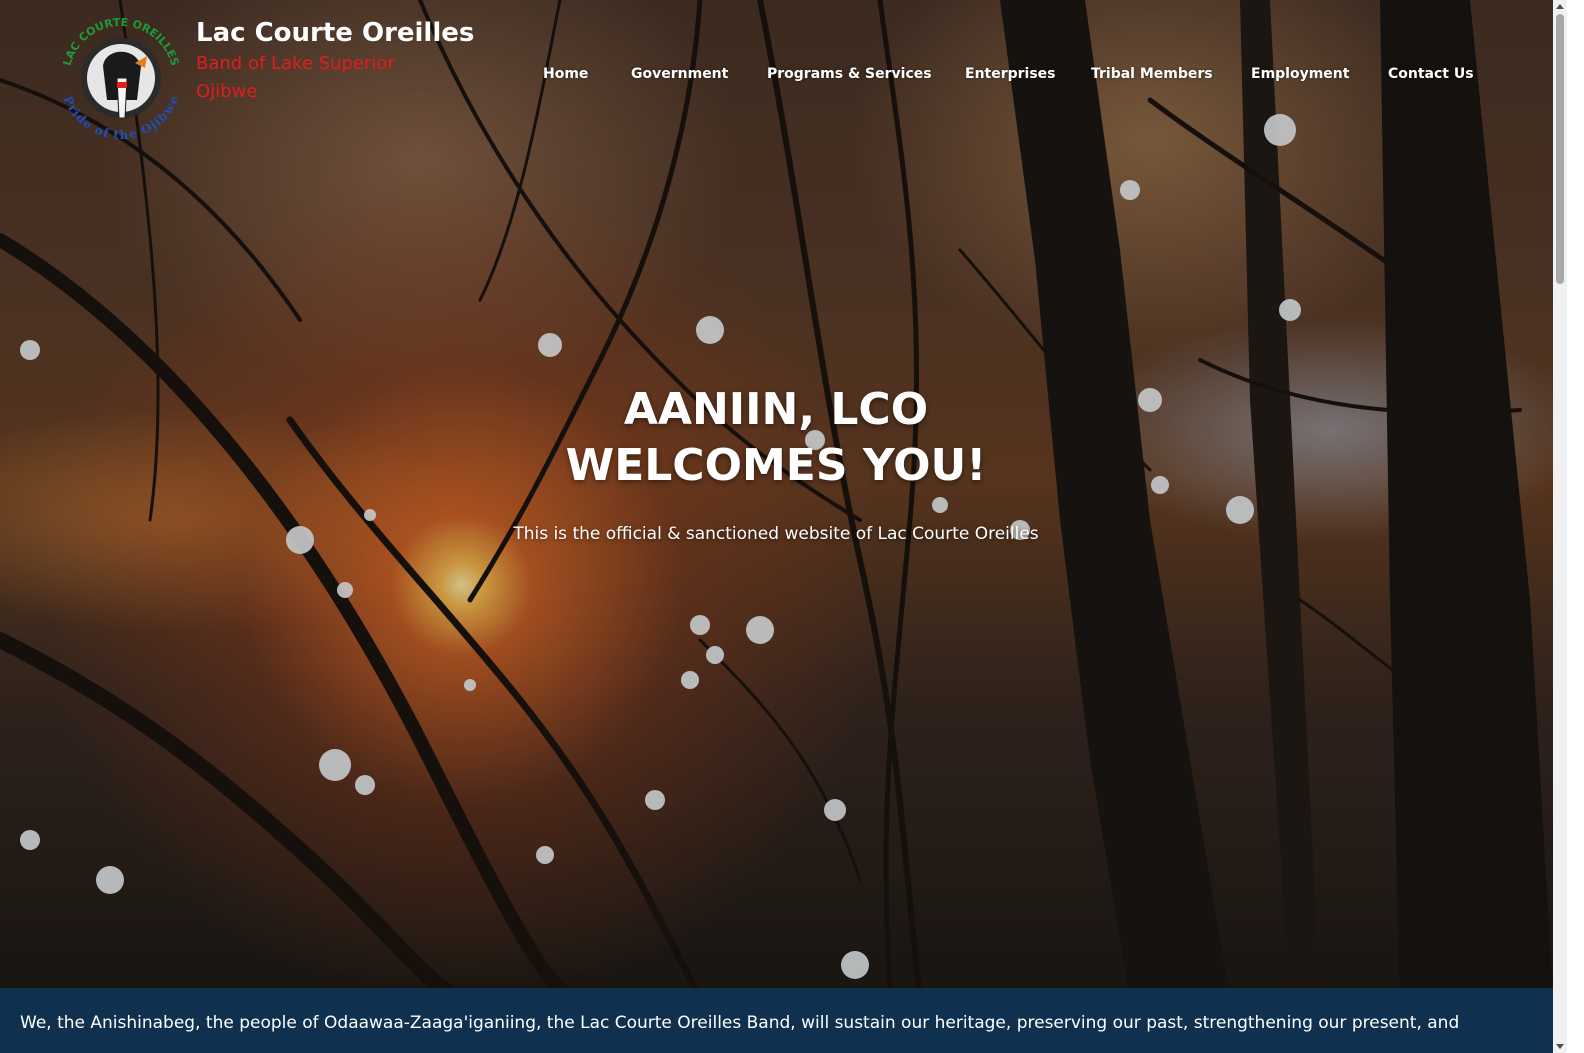 The width and height of the screenshot is (1584, 1053). What do you see at coordinates (1152, 74) in the screenshot?
I see `nav-tribal-members: Tribal Members` at bounding box center [1152, 74].